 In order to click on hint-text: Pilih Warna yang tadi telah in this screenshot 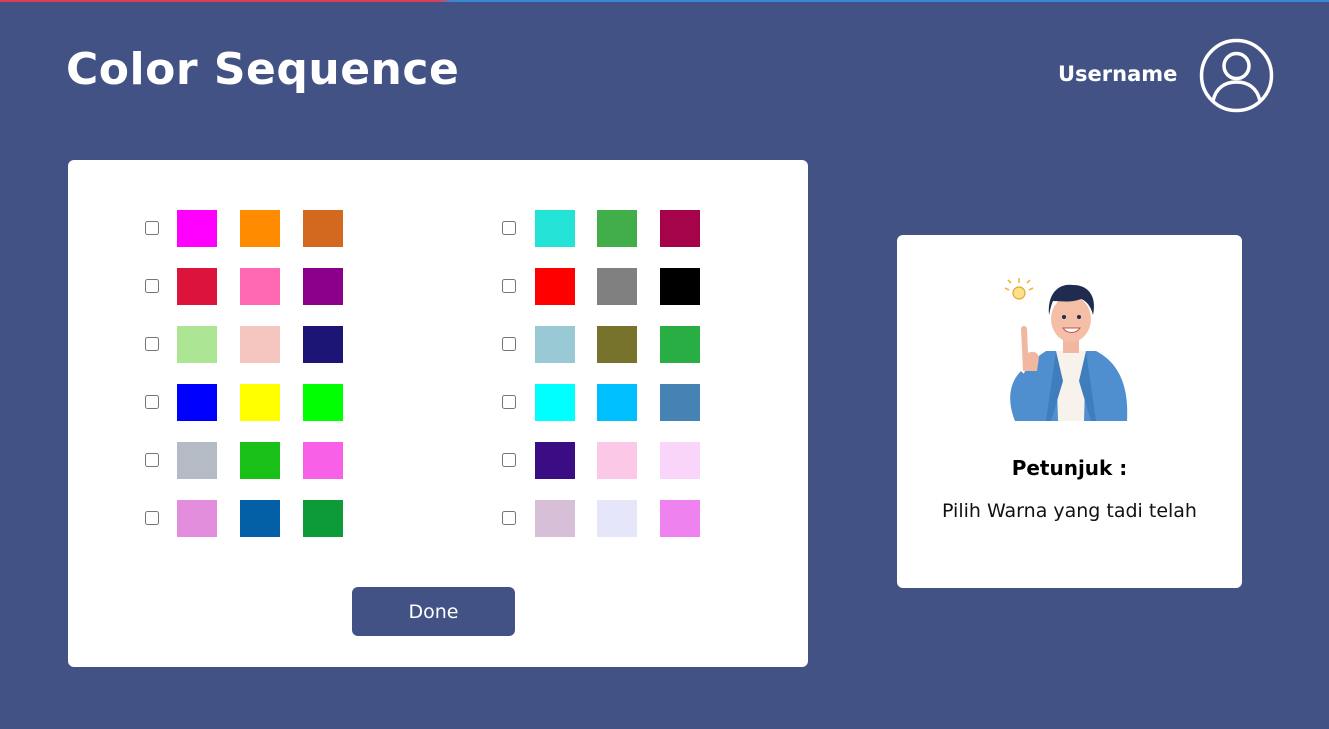, I will do `click(1069, 511)`.